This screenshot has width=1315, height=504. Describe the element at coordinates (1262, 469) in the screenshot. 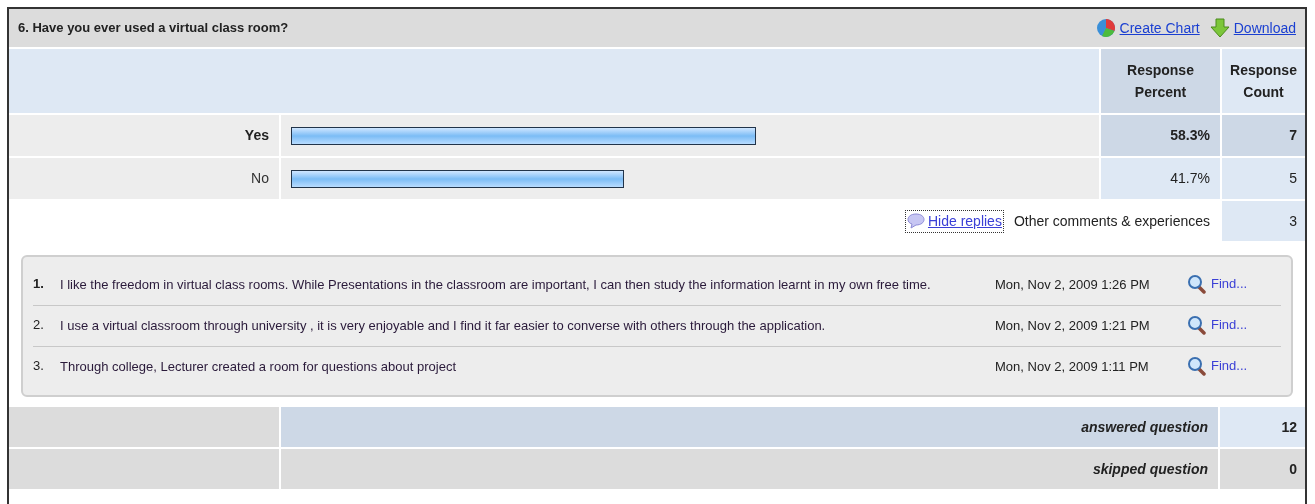

I see `summary-value: 0` at that location.